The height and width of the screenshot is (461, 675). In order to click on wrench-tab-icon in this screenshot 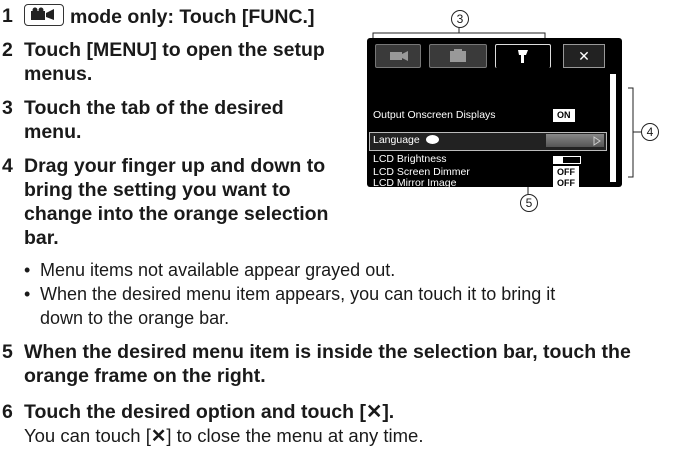, I will do `click(523, 56)`.